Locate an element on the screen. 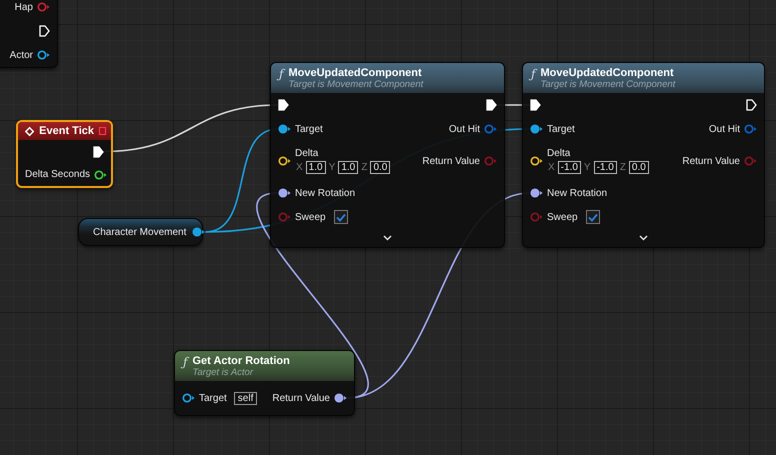 Image resolution: width=776 pixels, height=455 pixels. node-subtitle: Target is Actor is located at coordinates (223, 372).